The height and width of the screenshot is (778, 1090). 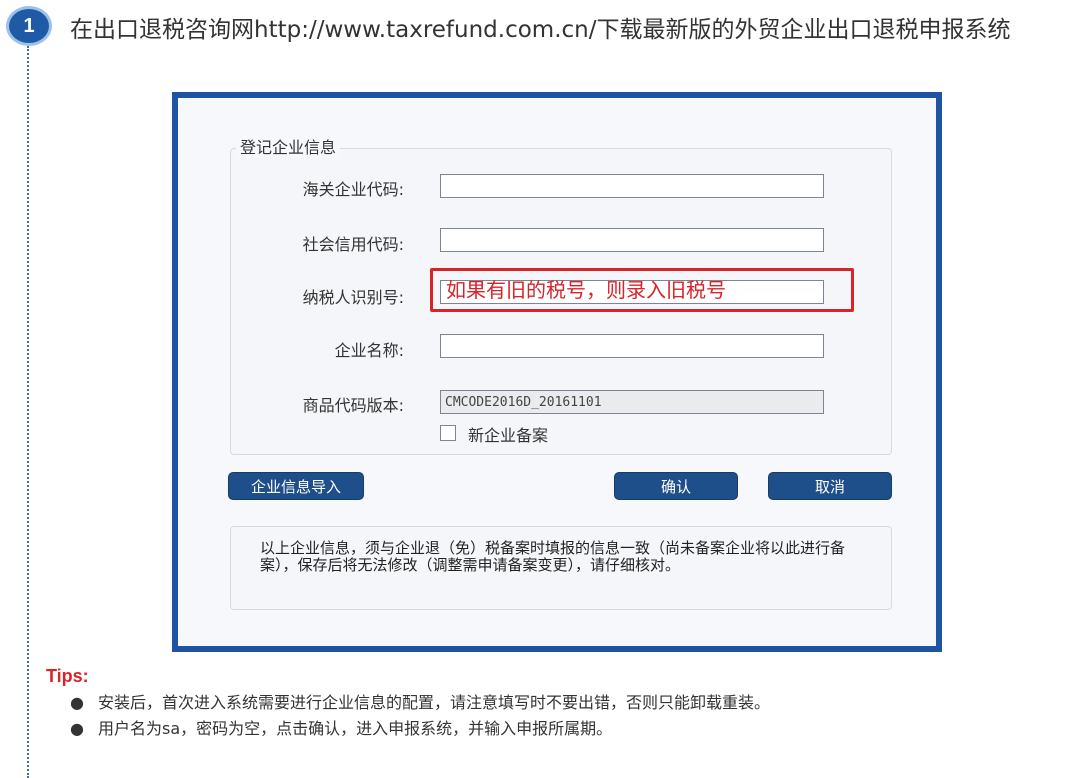 I want to click on customs-code-label: 海关企业代码:, so click(x=353, y=189).